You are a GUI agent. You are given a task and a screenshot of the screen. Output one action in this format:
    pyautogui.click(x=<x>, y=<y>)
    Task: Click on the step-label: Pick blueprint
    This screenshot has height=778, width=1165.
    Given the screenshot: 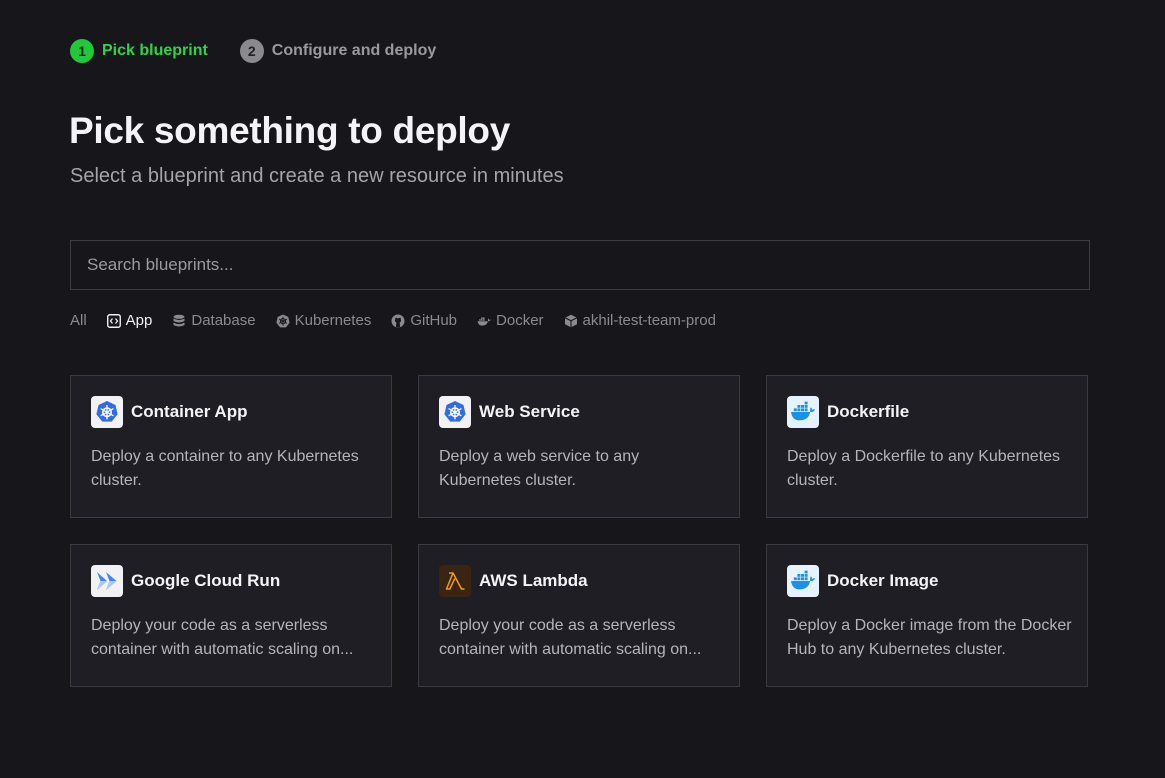 What is the action you would take?
    pyautogui.click(x=155, y=50)
    